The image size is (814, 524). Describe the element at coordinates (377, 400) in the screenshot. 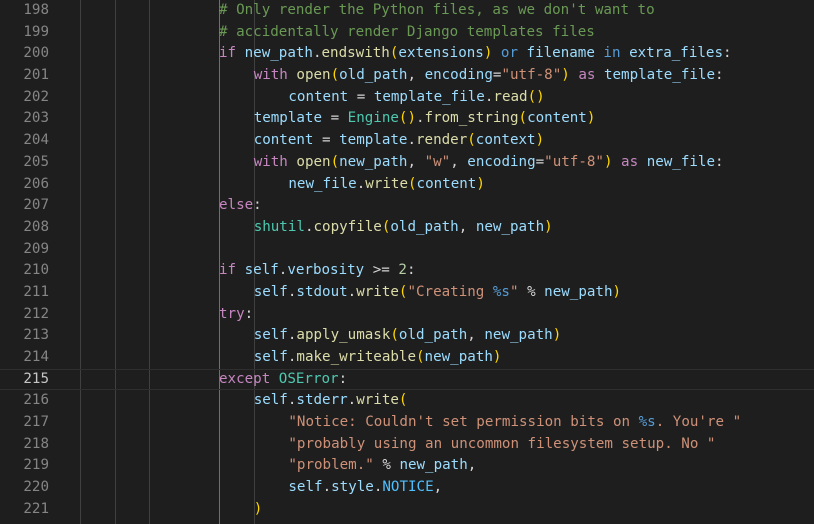

I see `code-token: write` at that location.